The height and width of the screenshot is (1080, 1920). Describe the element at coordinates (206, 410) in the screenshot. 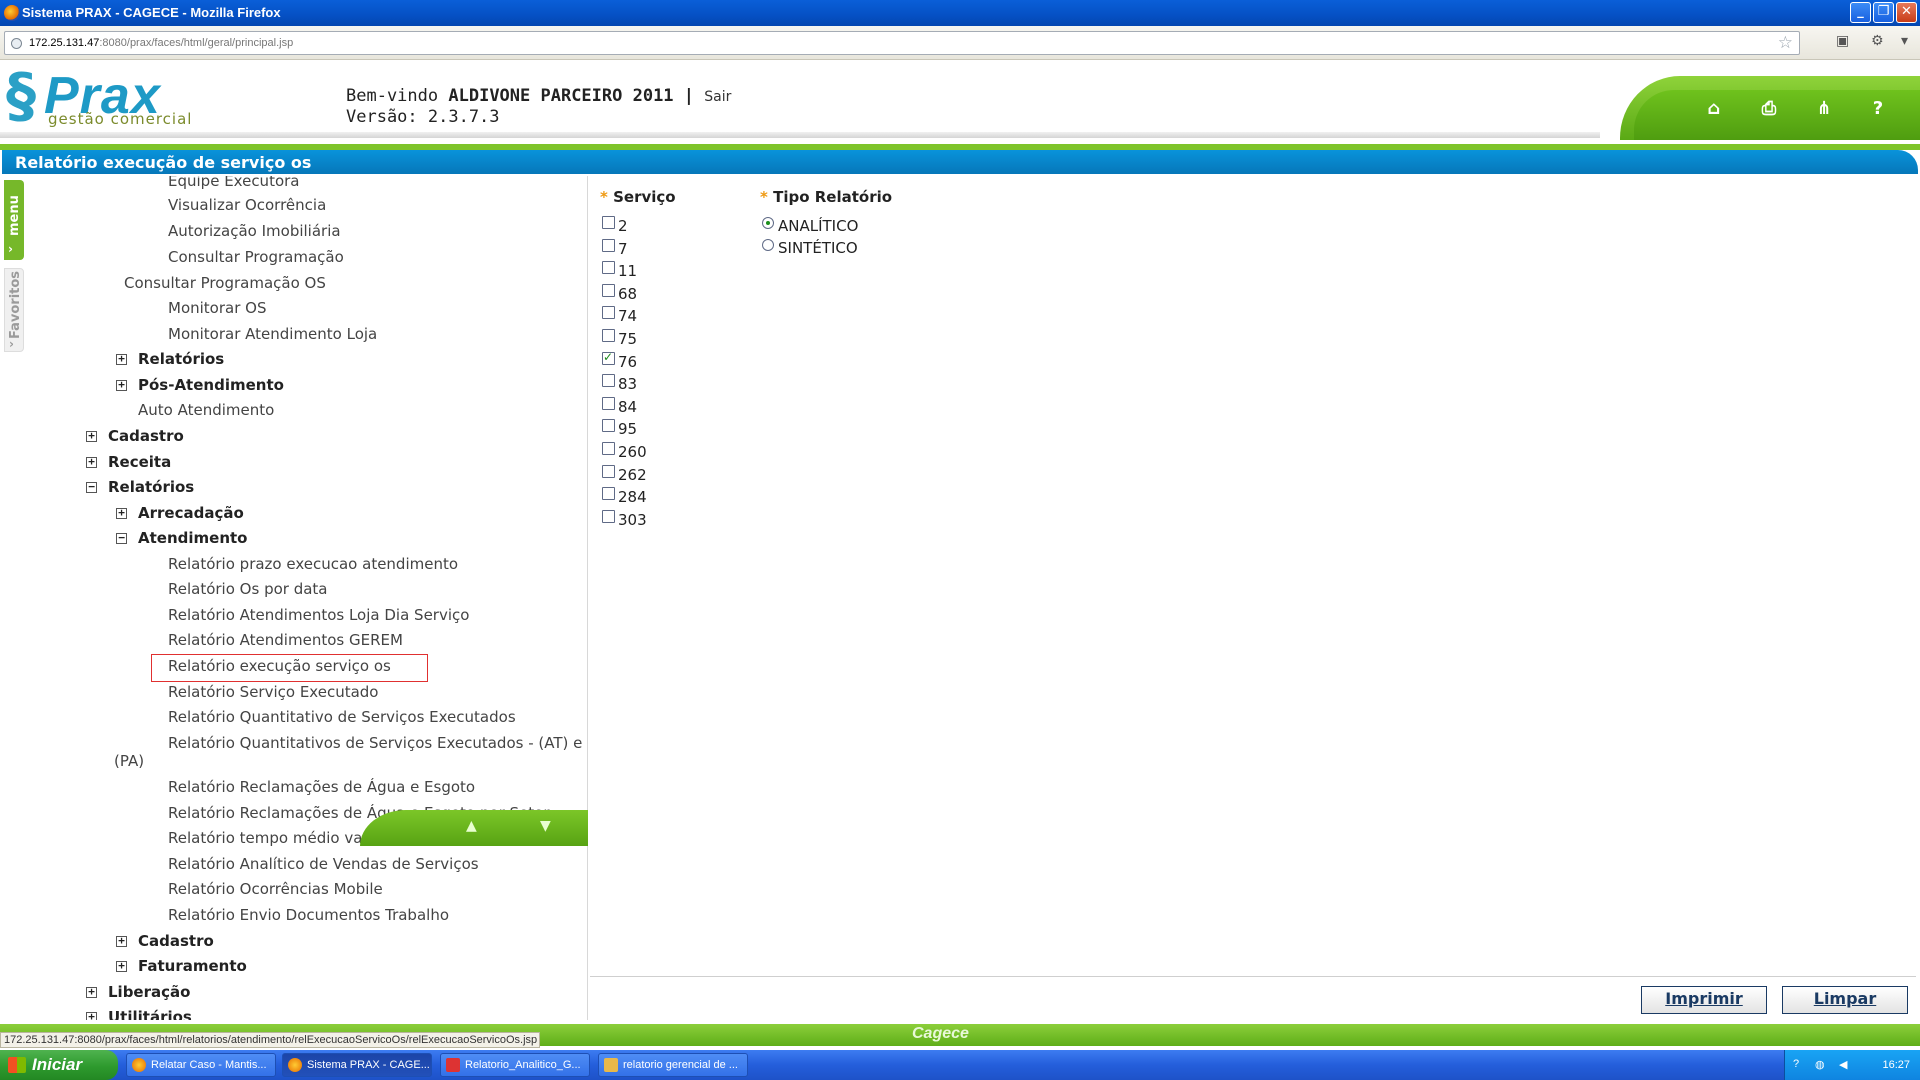

I see `tree-item: Auto Atendimento` at that location.